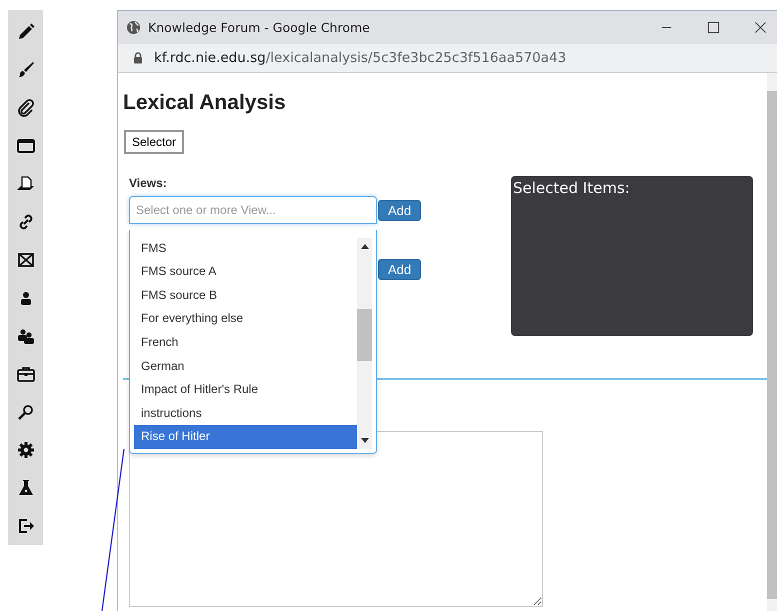  I want to click on views-label: Views:, so click(148, 183).